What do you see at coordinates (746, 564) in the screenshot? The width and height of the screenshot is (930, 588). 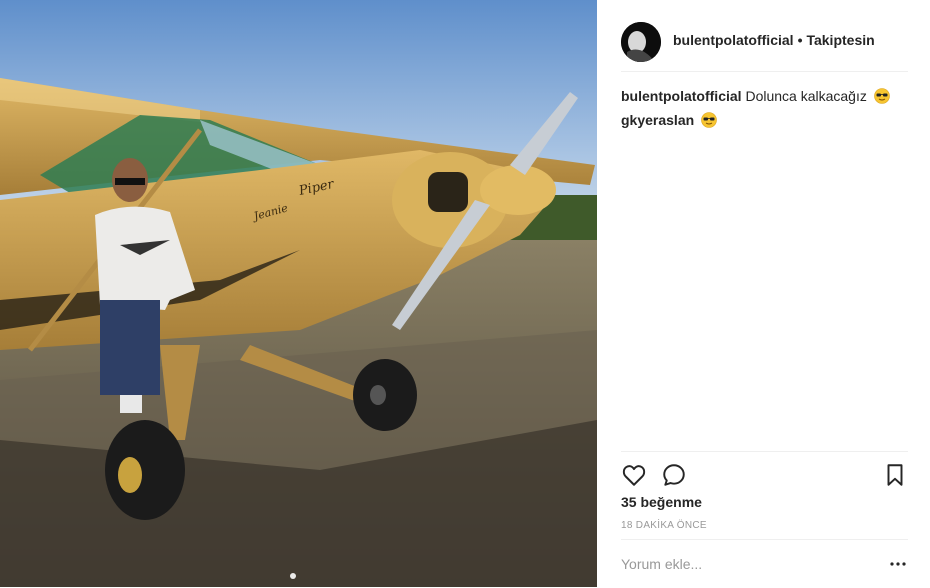 I see `comment-input` at bounding box center [746, 564].